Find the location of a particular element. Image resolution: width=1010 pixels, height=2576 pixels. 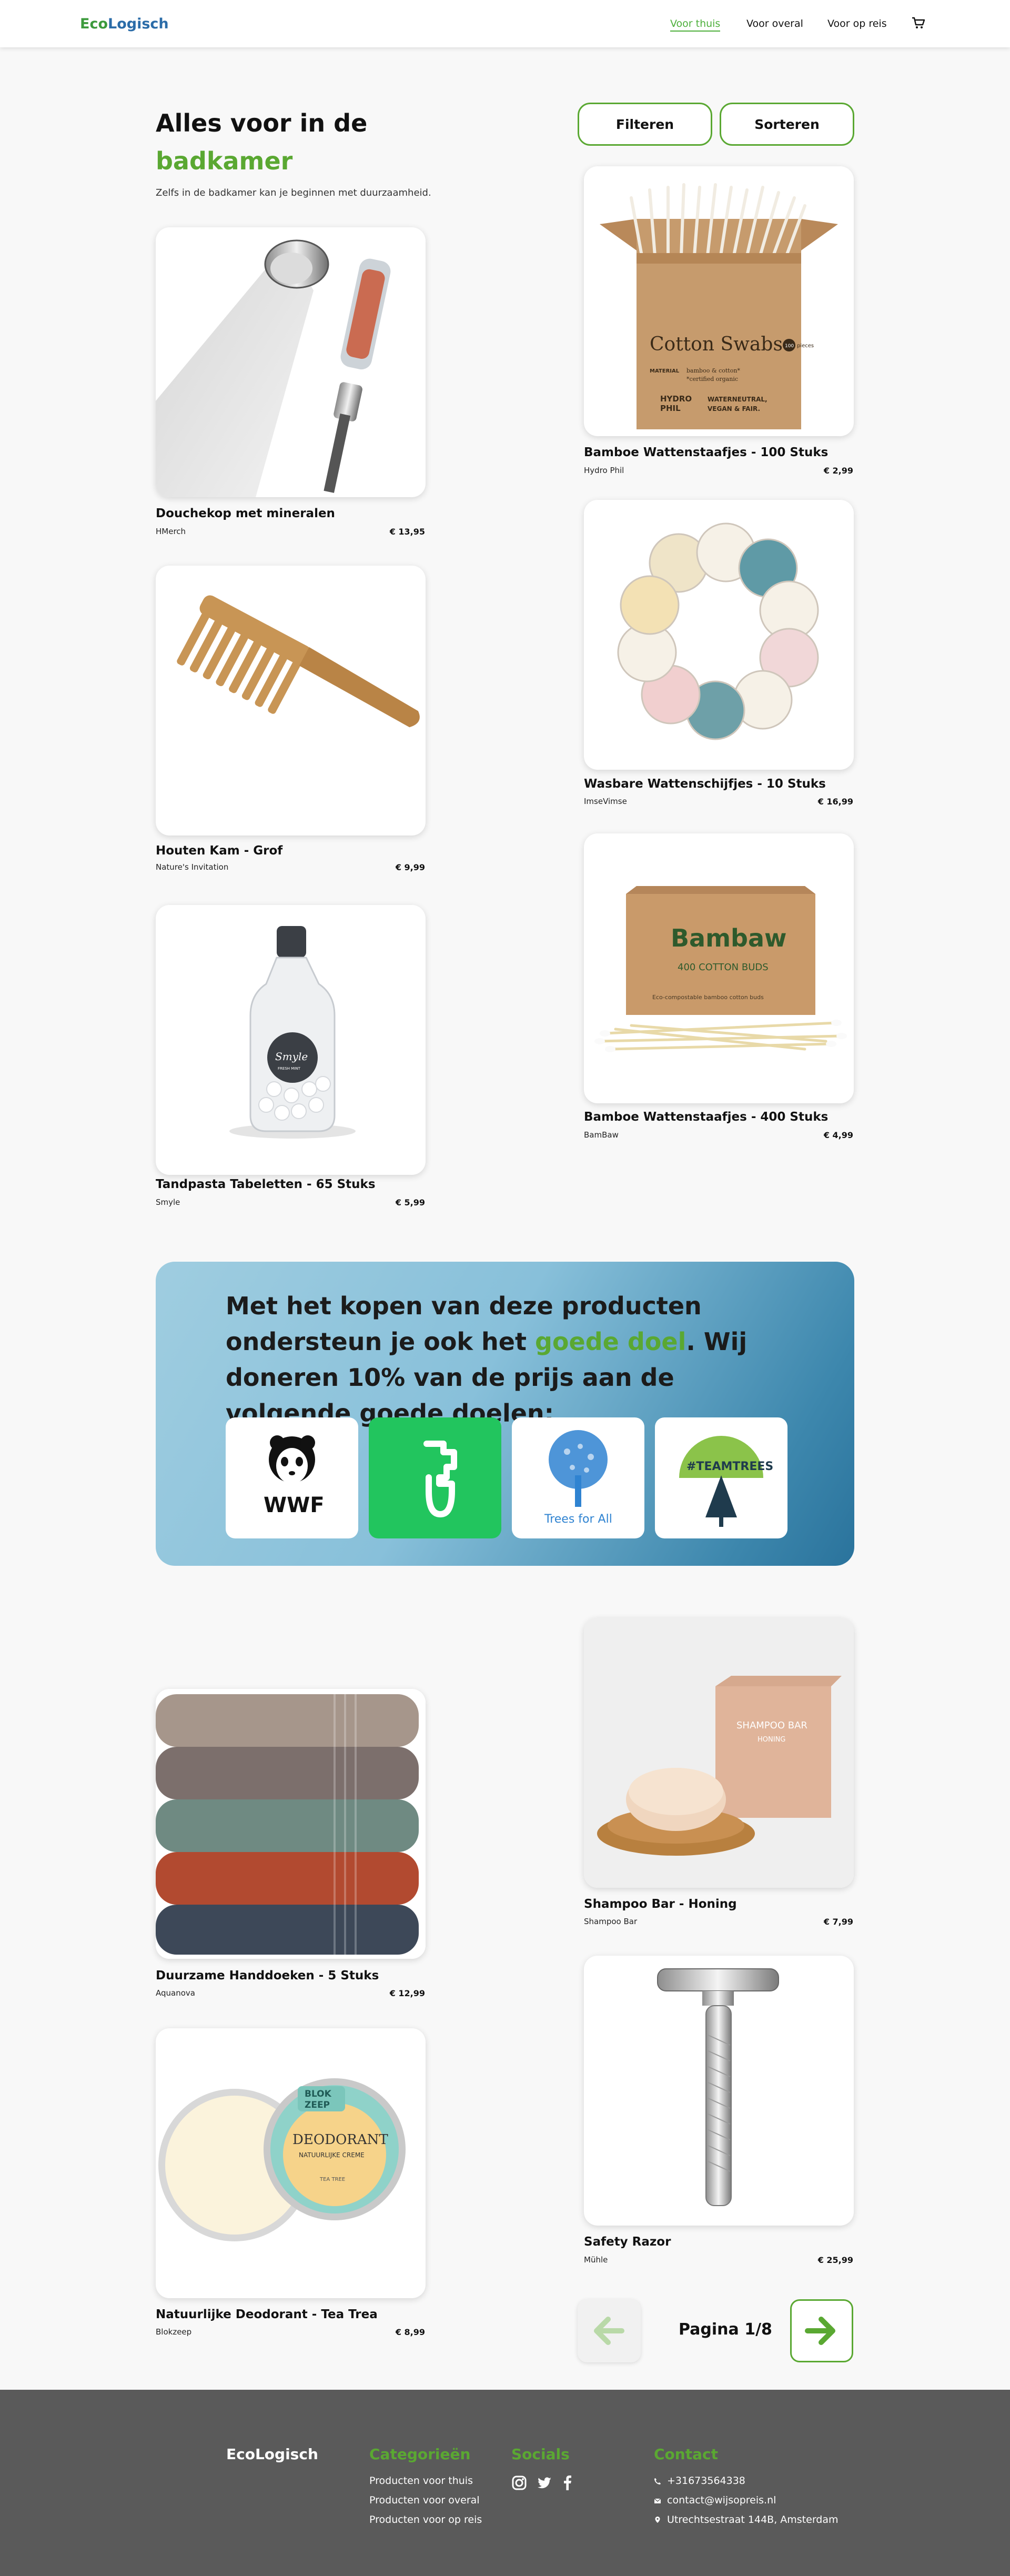

product-name: Houten Kam - Grof is located at coordinates (219, 851).